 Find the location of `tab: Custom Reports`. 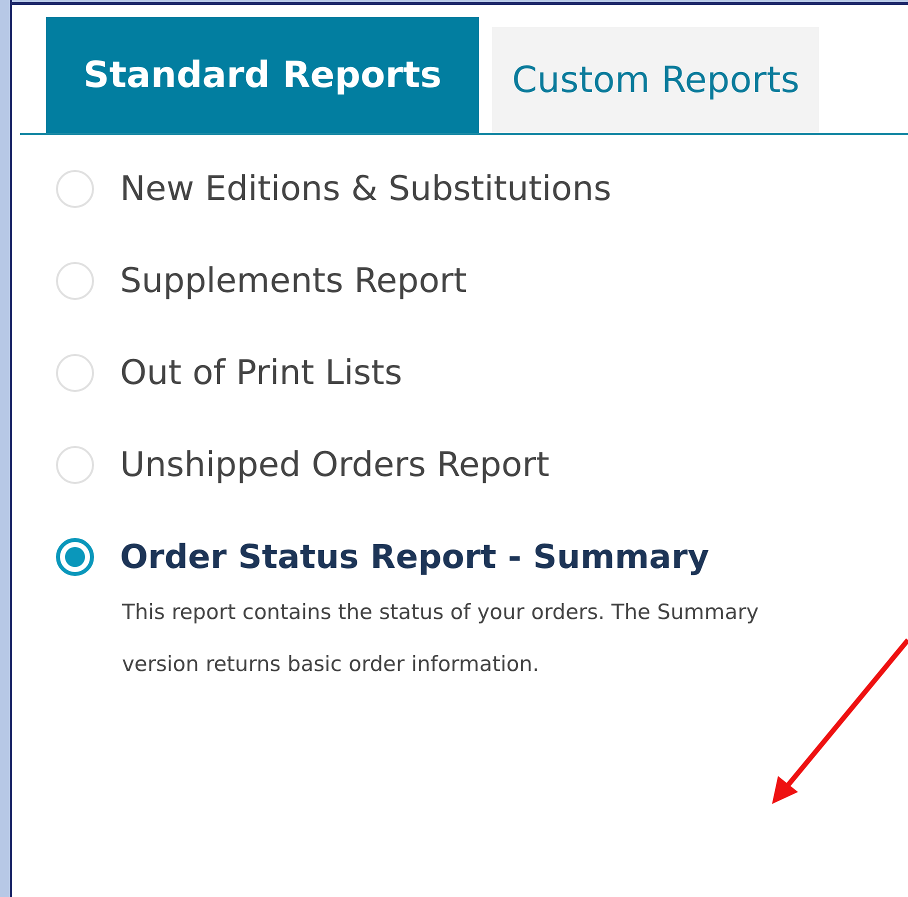

tab: Custom Reports is located at coordinates (656, 80).